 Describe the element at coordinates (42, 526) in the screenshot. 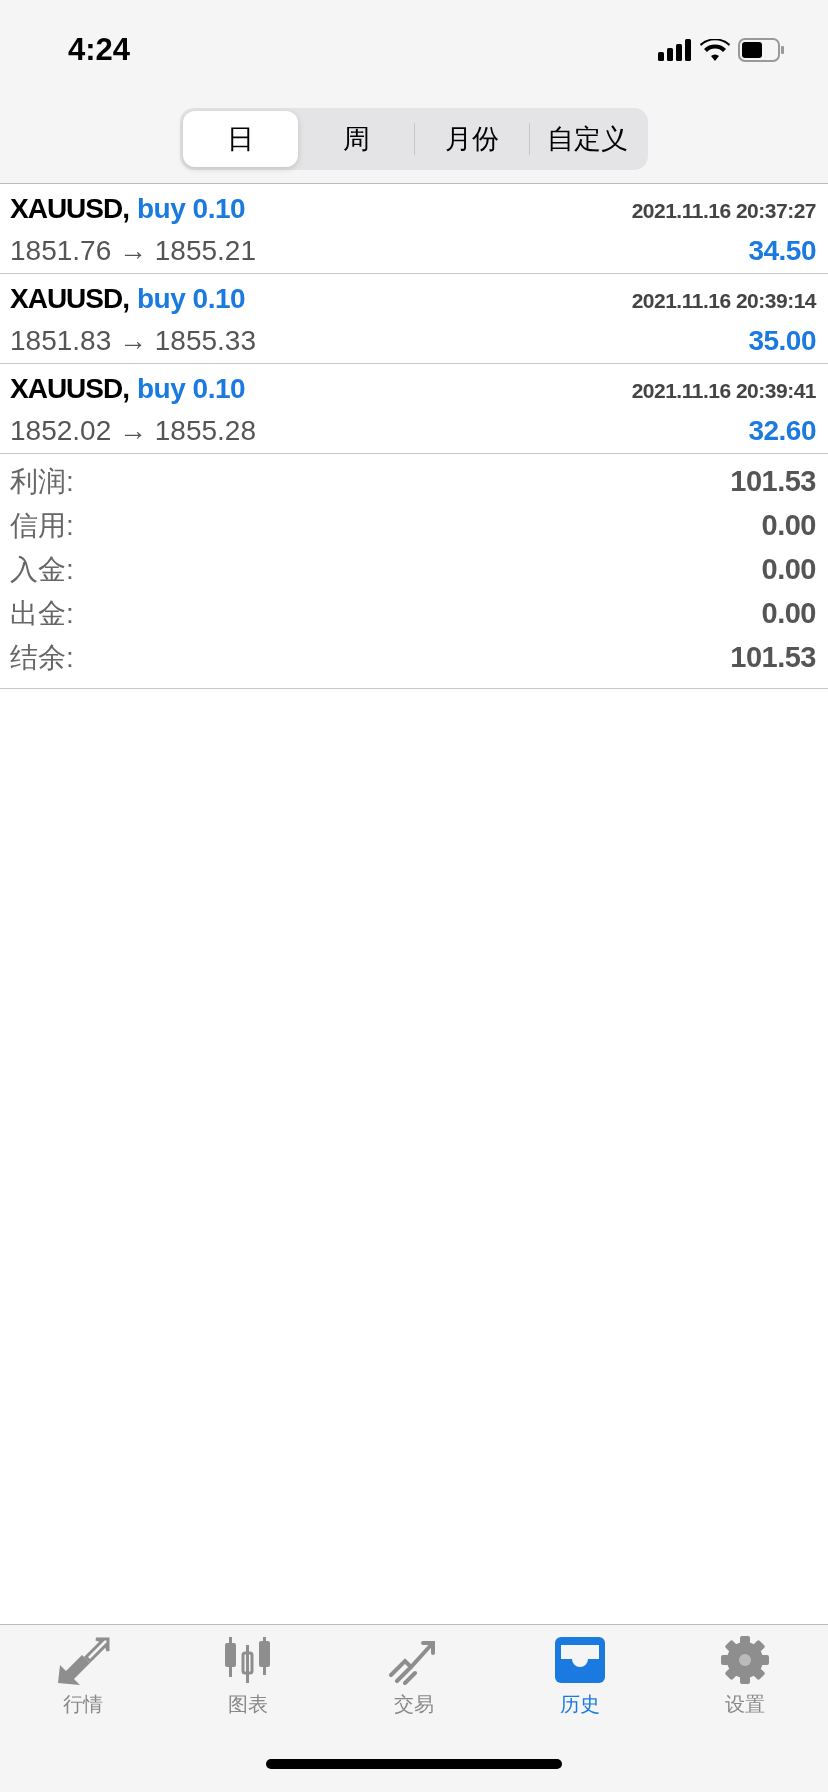

I see `summary-label: 信用:` at that location.